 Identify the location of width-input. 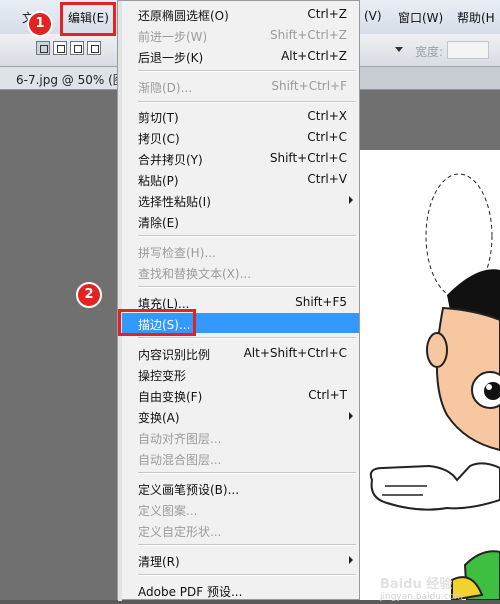
(468, 50).